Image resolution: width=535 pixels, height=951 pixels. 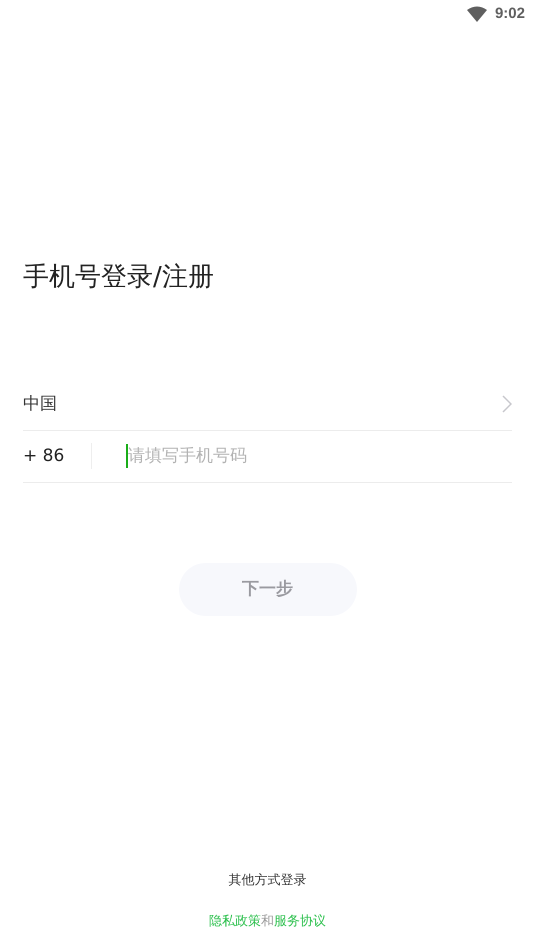 What do you see at coordinates (278, 457) in the screenshot?
I see `phone-input-field: 请填写手机号码` at bounding box center [278, 457].